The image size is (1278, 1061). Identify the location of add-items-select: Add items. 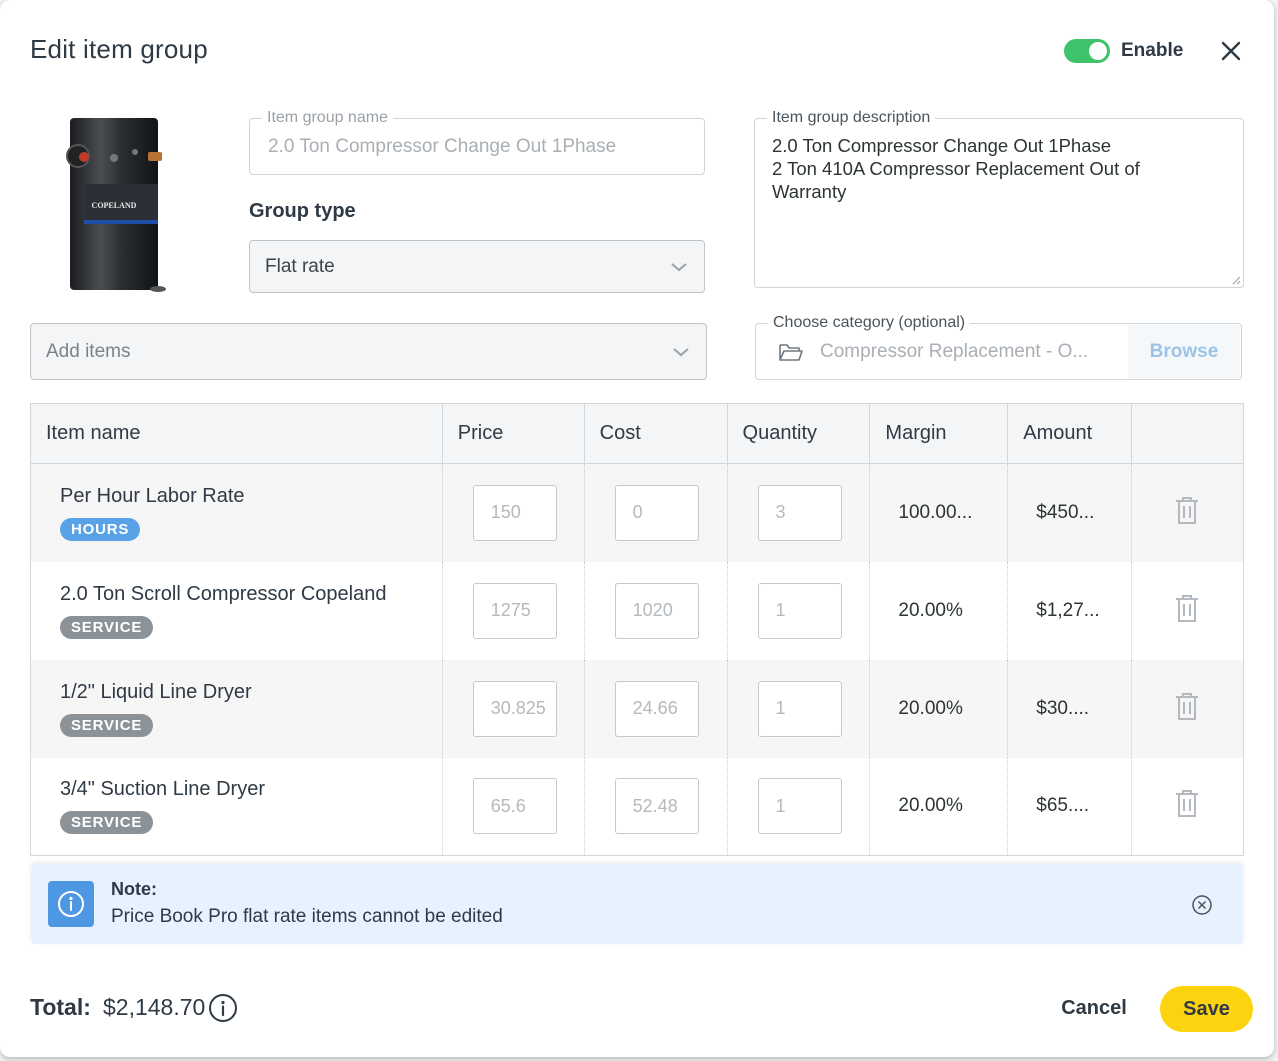
(368, 351).